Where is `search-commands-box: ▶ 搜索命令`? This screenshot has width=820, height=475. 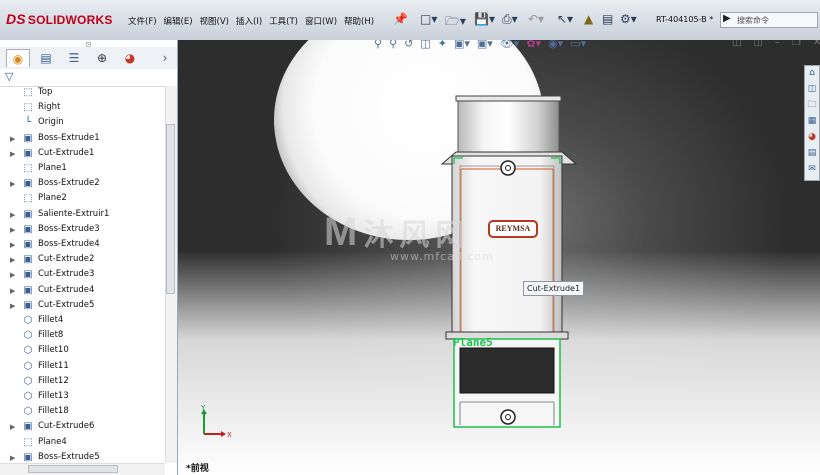 search-commands-box: ▶ 搜索命令 is located at coordinates (769, 20).